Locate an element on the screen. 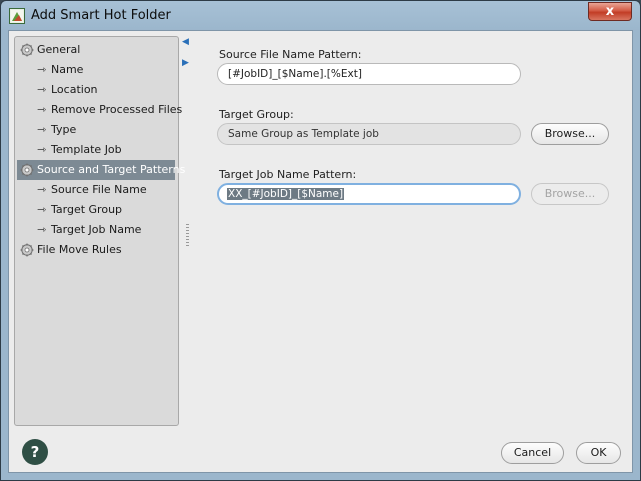  target-job-label: Target Job Name Pattern: is located at coordinates (288, 174).